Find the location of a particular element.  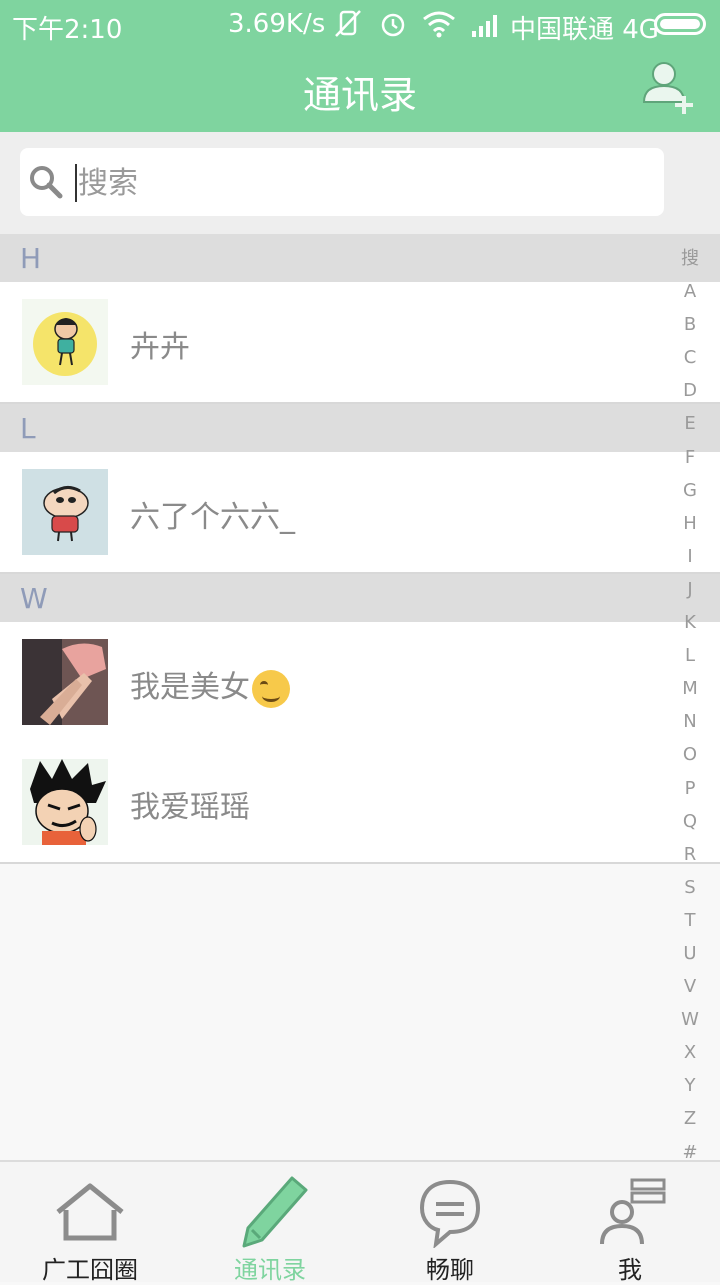

home-icon is located at coordinates (90, 1212).